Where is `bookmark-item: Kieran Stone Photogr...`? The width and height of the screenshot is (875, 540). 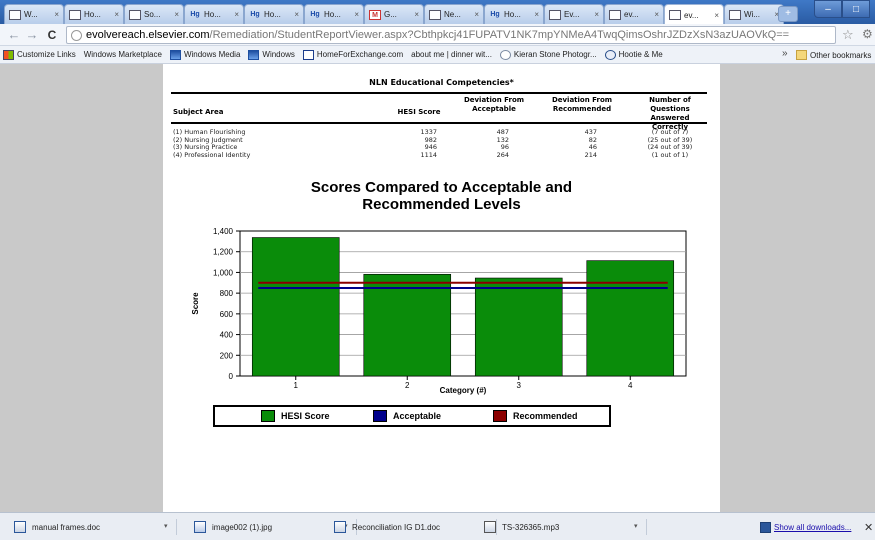 bookmark-item: Kieran Stone Photogr... is located at coordinates (548, 54).